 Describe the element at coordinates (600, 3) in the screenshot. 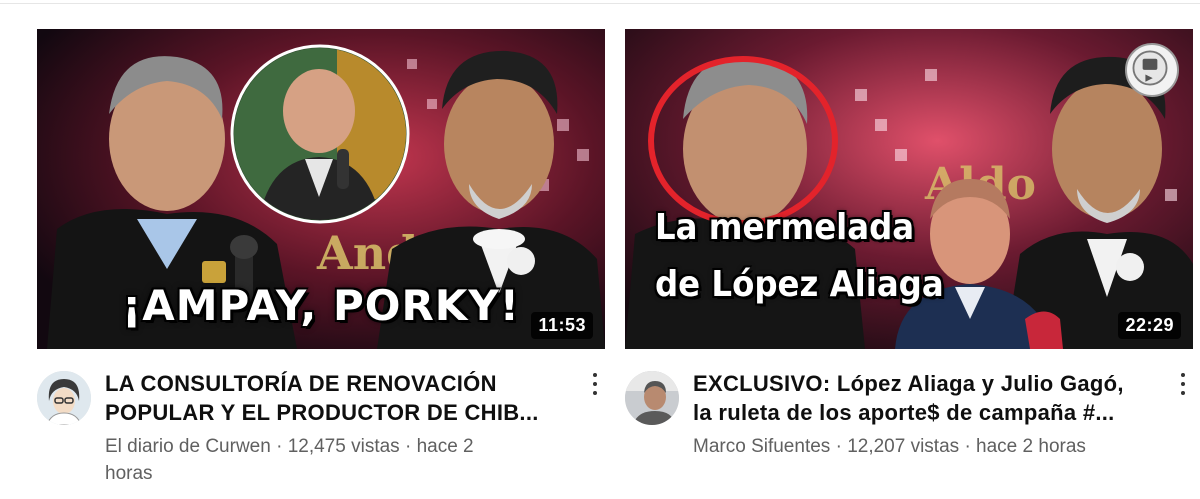

I see `top-divider` at that location.